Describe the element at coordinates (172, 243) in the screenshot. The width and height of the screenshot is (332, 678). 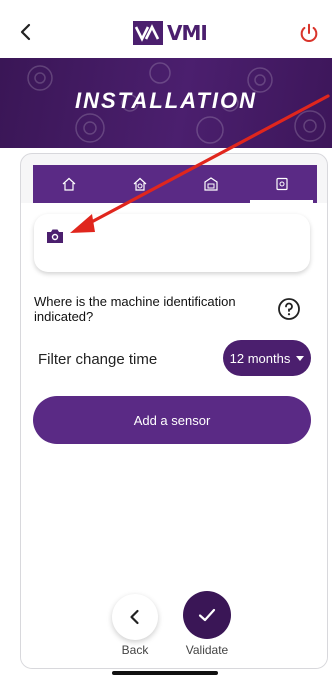
I see `photo-upload-box` at that location.